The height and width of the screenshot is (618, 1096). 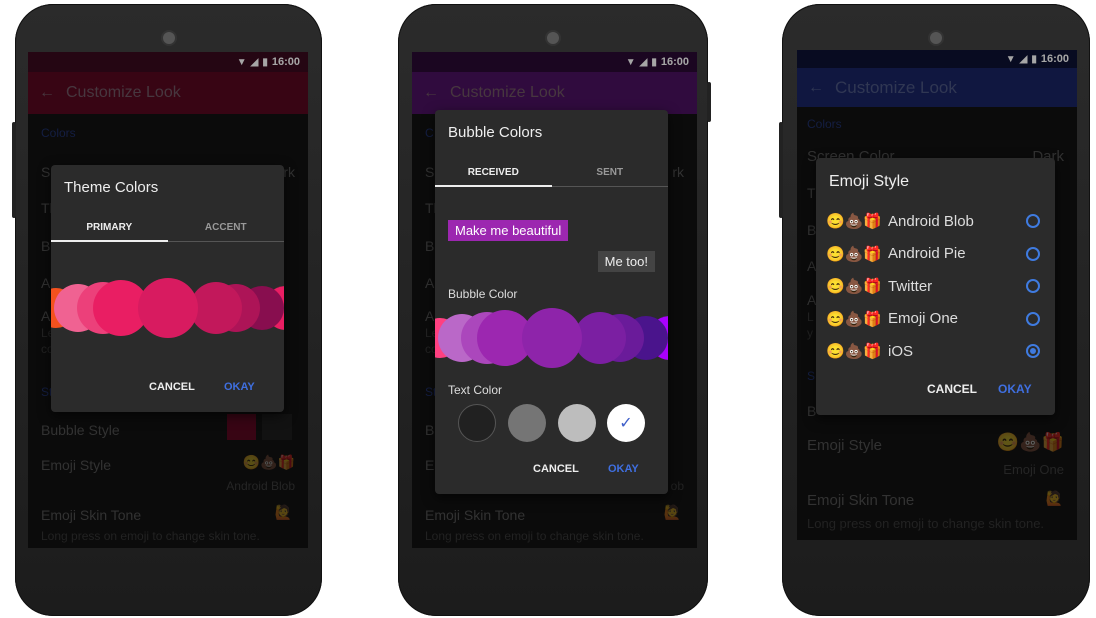 I want to click on check-icon: ✓, so click(x=626, y=423).